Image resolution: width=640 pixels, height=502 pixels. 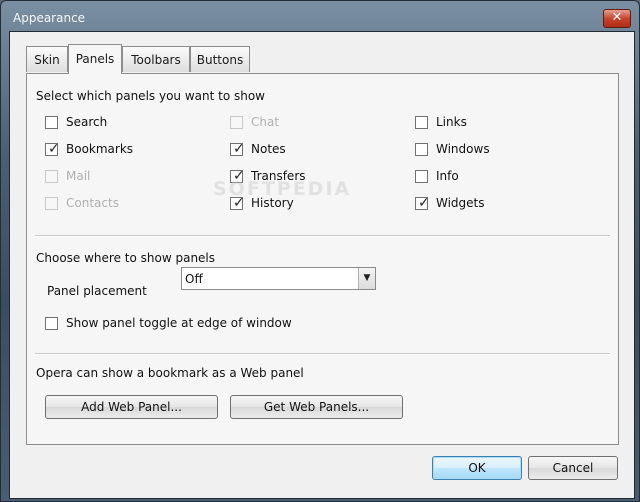 What do you see at coordinates (573, 468) in the screenshot?
I see `cancel-button: Cancel` at bounding box center [573, 468].